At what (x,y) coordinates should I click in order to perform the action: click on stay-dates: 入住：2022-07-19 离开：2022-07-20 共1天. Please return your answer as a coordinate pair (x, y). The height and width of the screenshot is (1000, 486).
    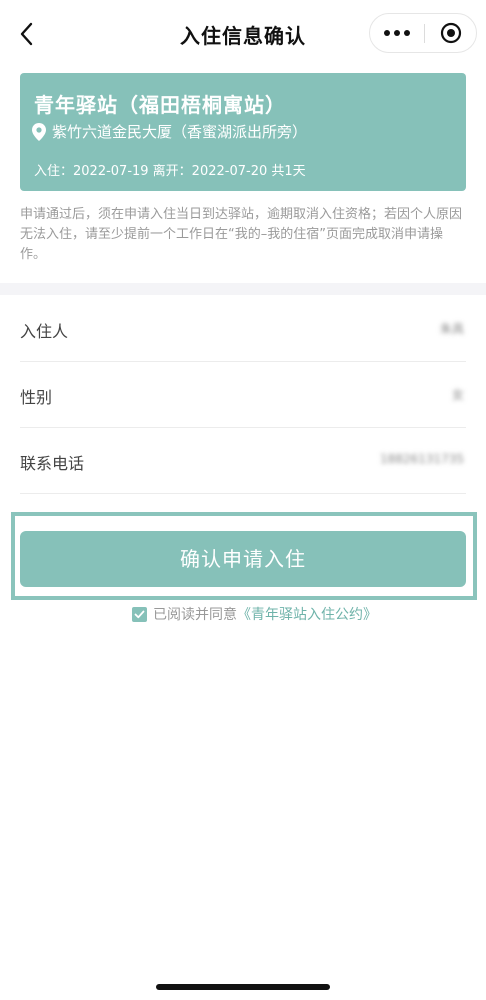
    Looking at the image, I should click on (170, 171).